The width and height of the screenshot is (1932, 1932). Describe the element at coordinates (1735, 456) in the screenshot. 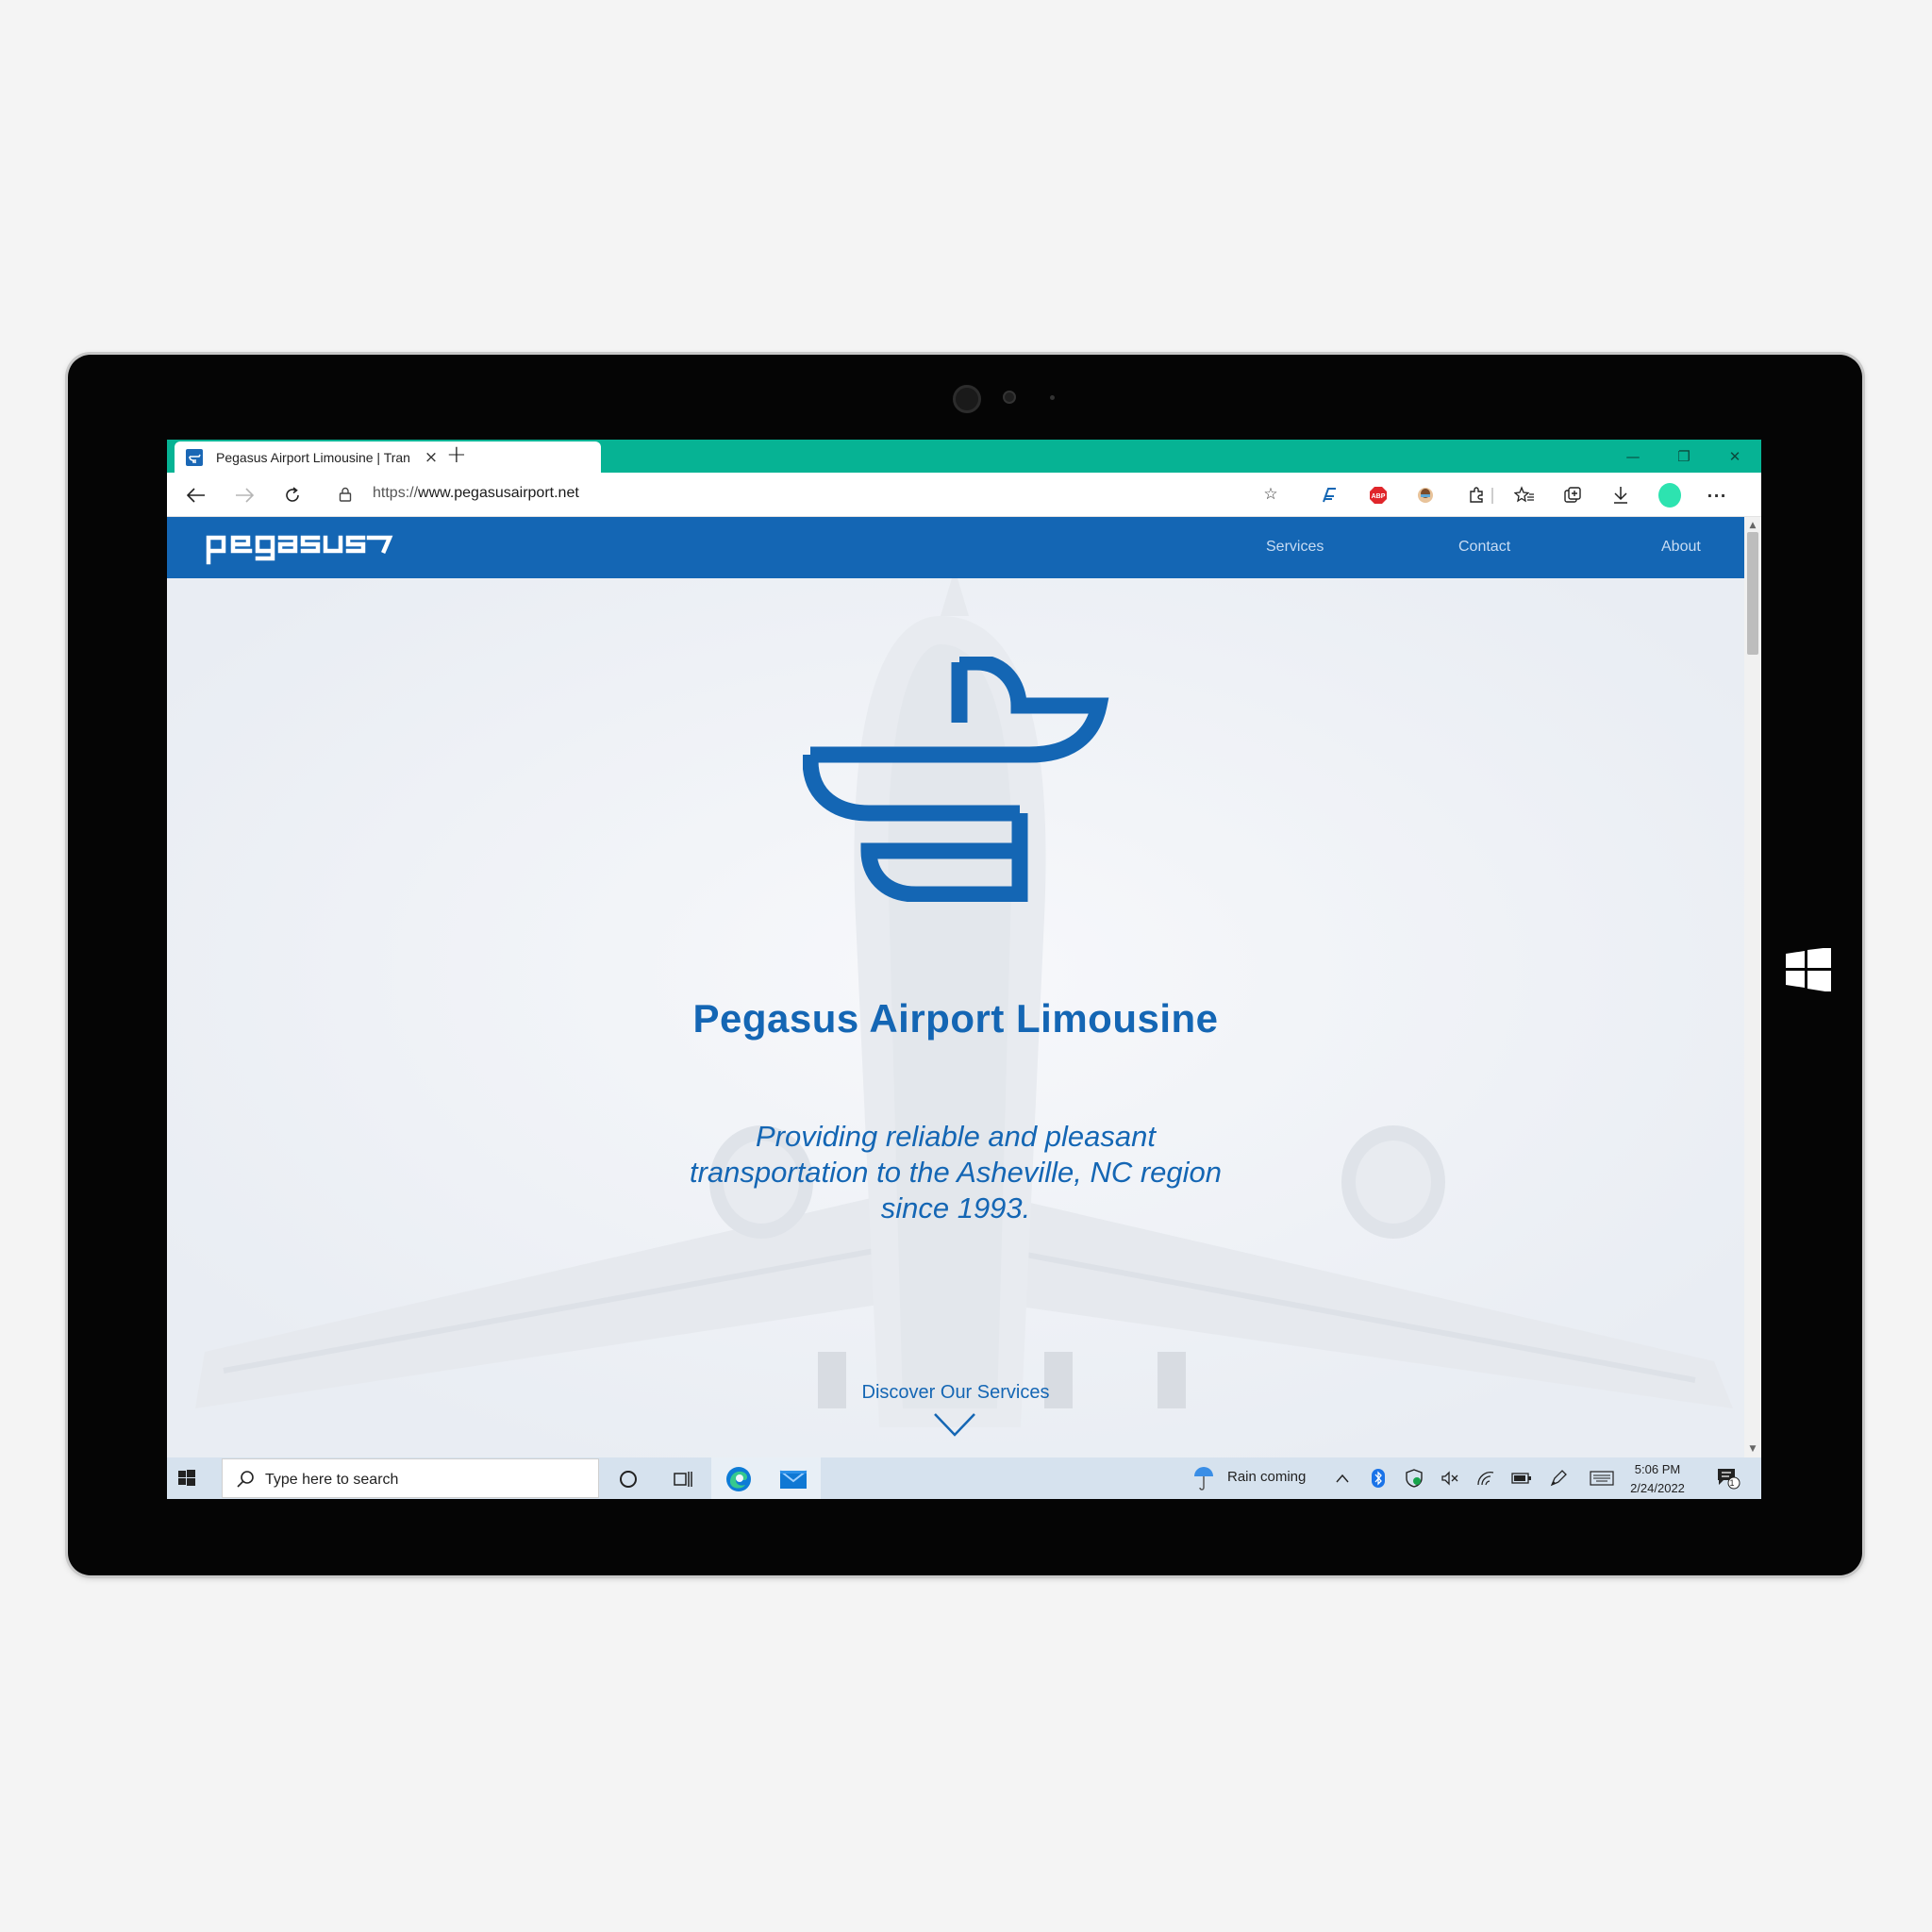

I see `close-window-button: ✕` at that location.